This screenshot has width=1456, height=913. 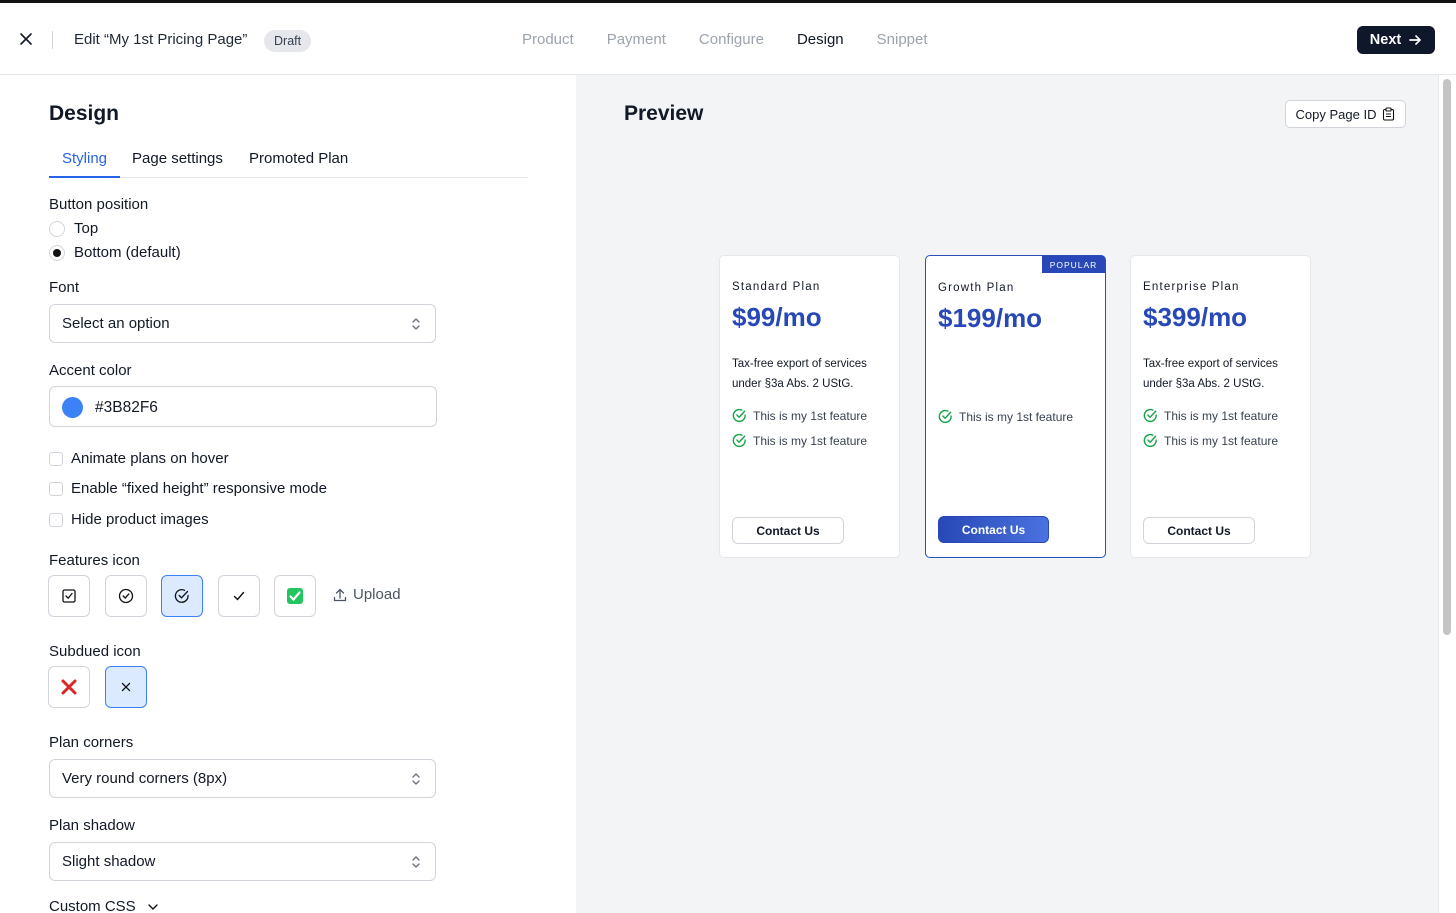 What do you see at coordinates (1447, 357) in the screenshot?
I see `scrollbar-thumb` at bounding box center [1447, 357].